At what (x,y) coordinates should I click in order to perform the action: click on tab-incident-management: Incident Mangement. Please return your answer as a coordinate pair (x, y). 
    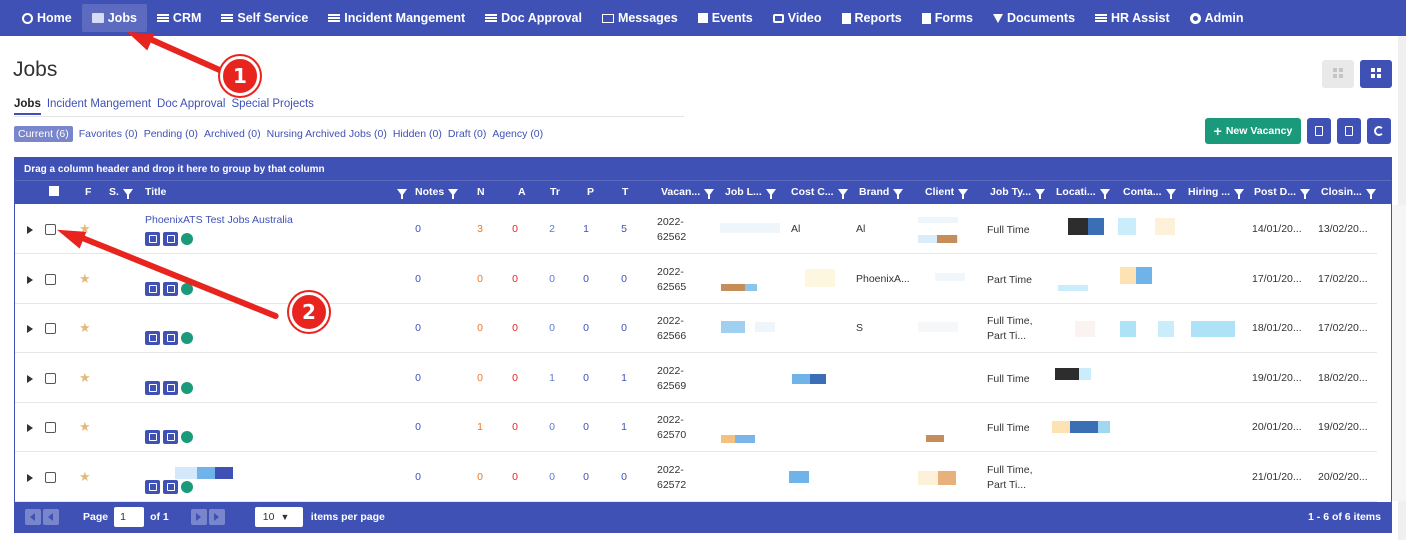
    Looking at the image, I should click on (99, 106).